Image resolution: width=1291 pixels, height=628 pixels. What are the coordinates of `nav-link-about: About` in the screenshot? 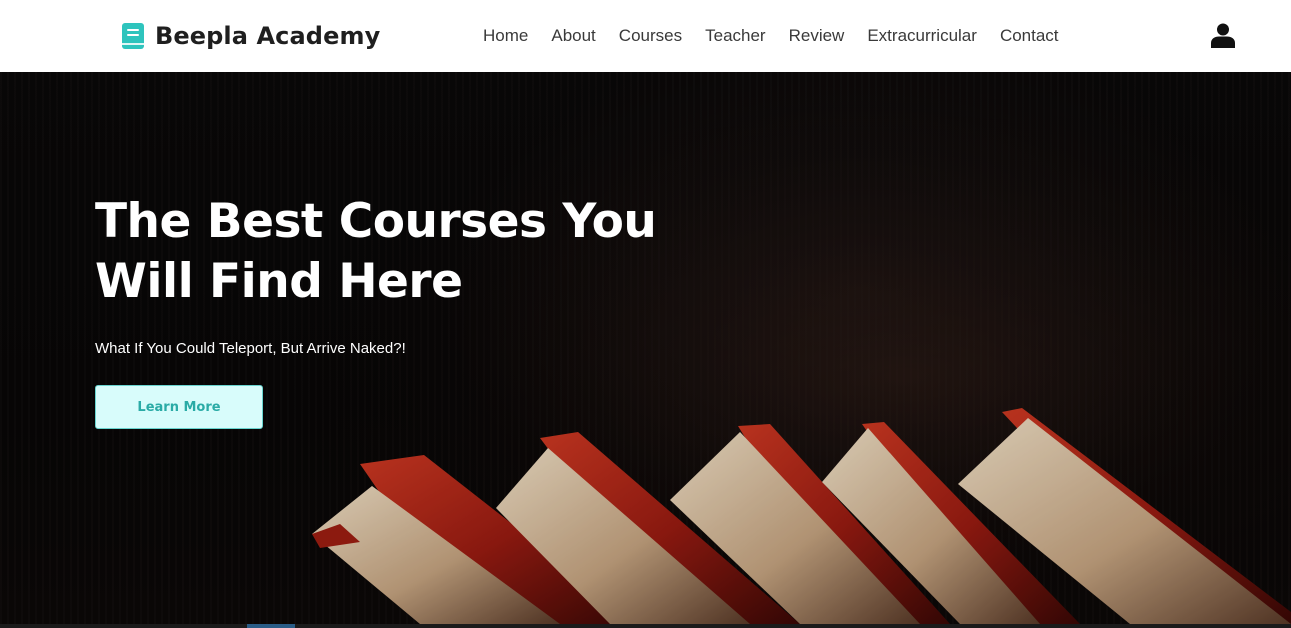 It's located at (573, 36).